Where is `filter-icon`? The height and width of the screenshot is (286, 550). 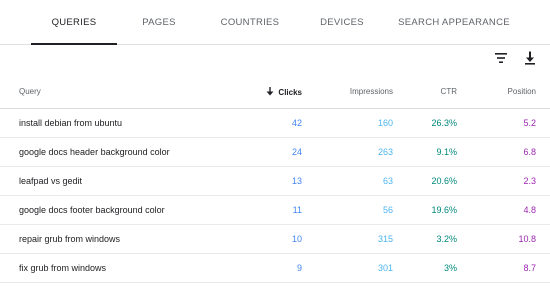
filter-icon is located at coordinates (501, 58).